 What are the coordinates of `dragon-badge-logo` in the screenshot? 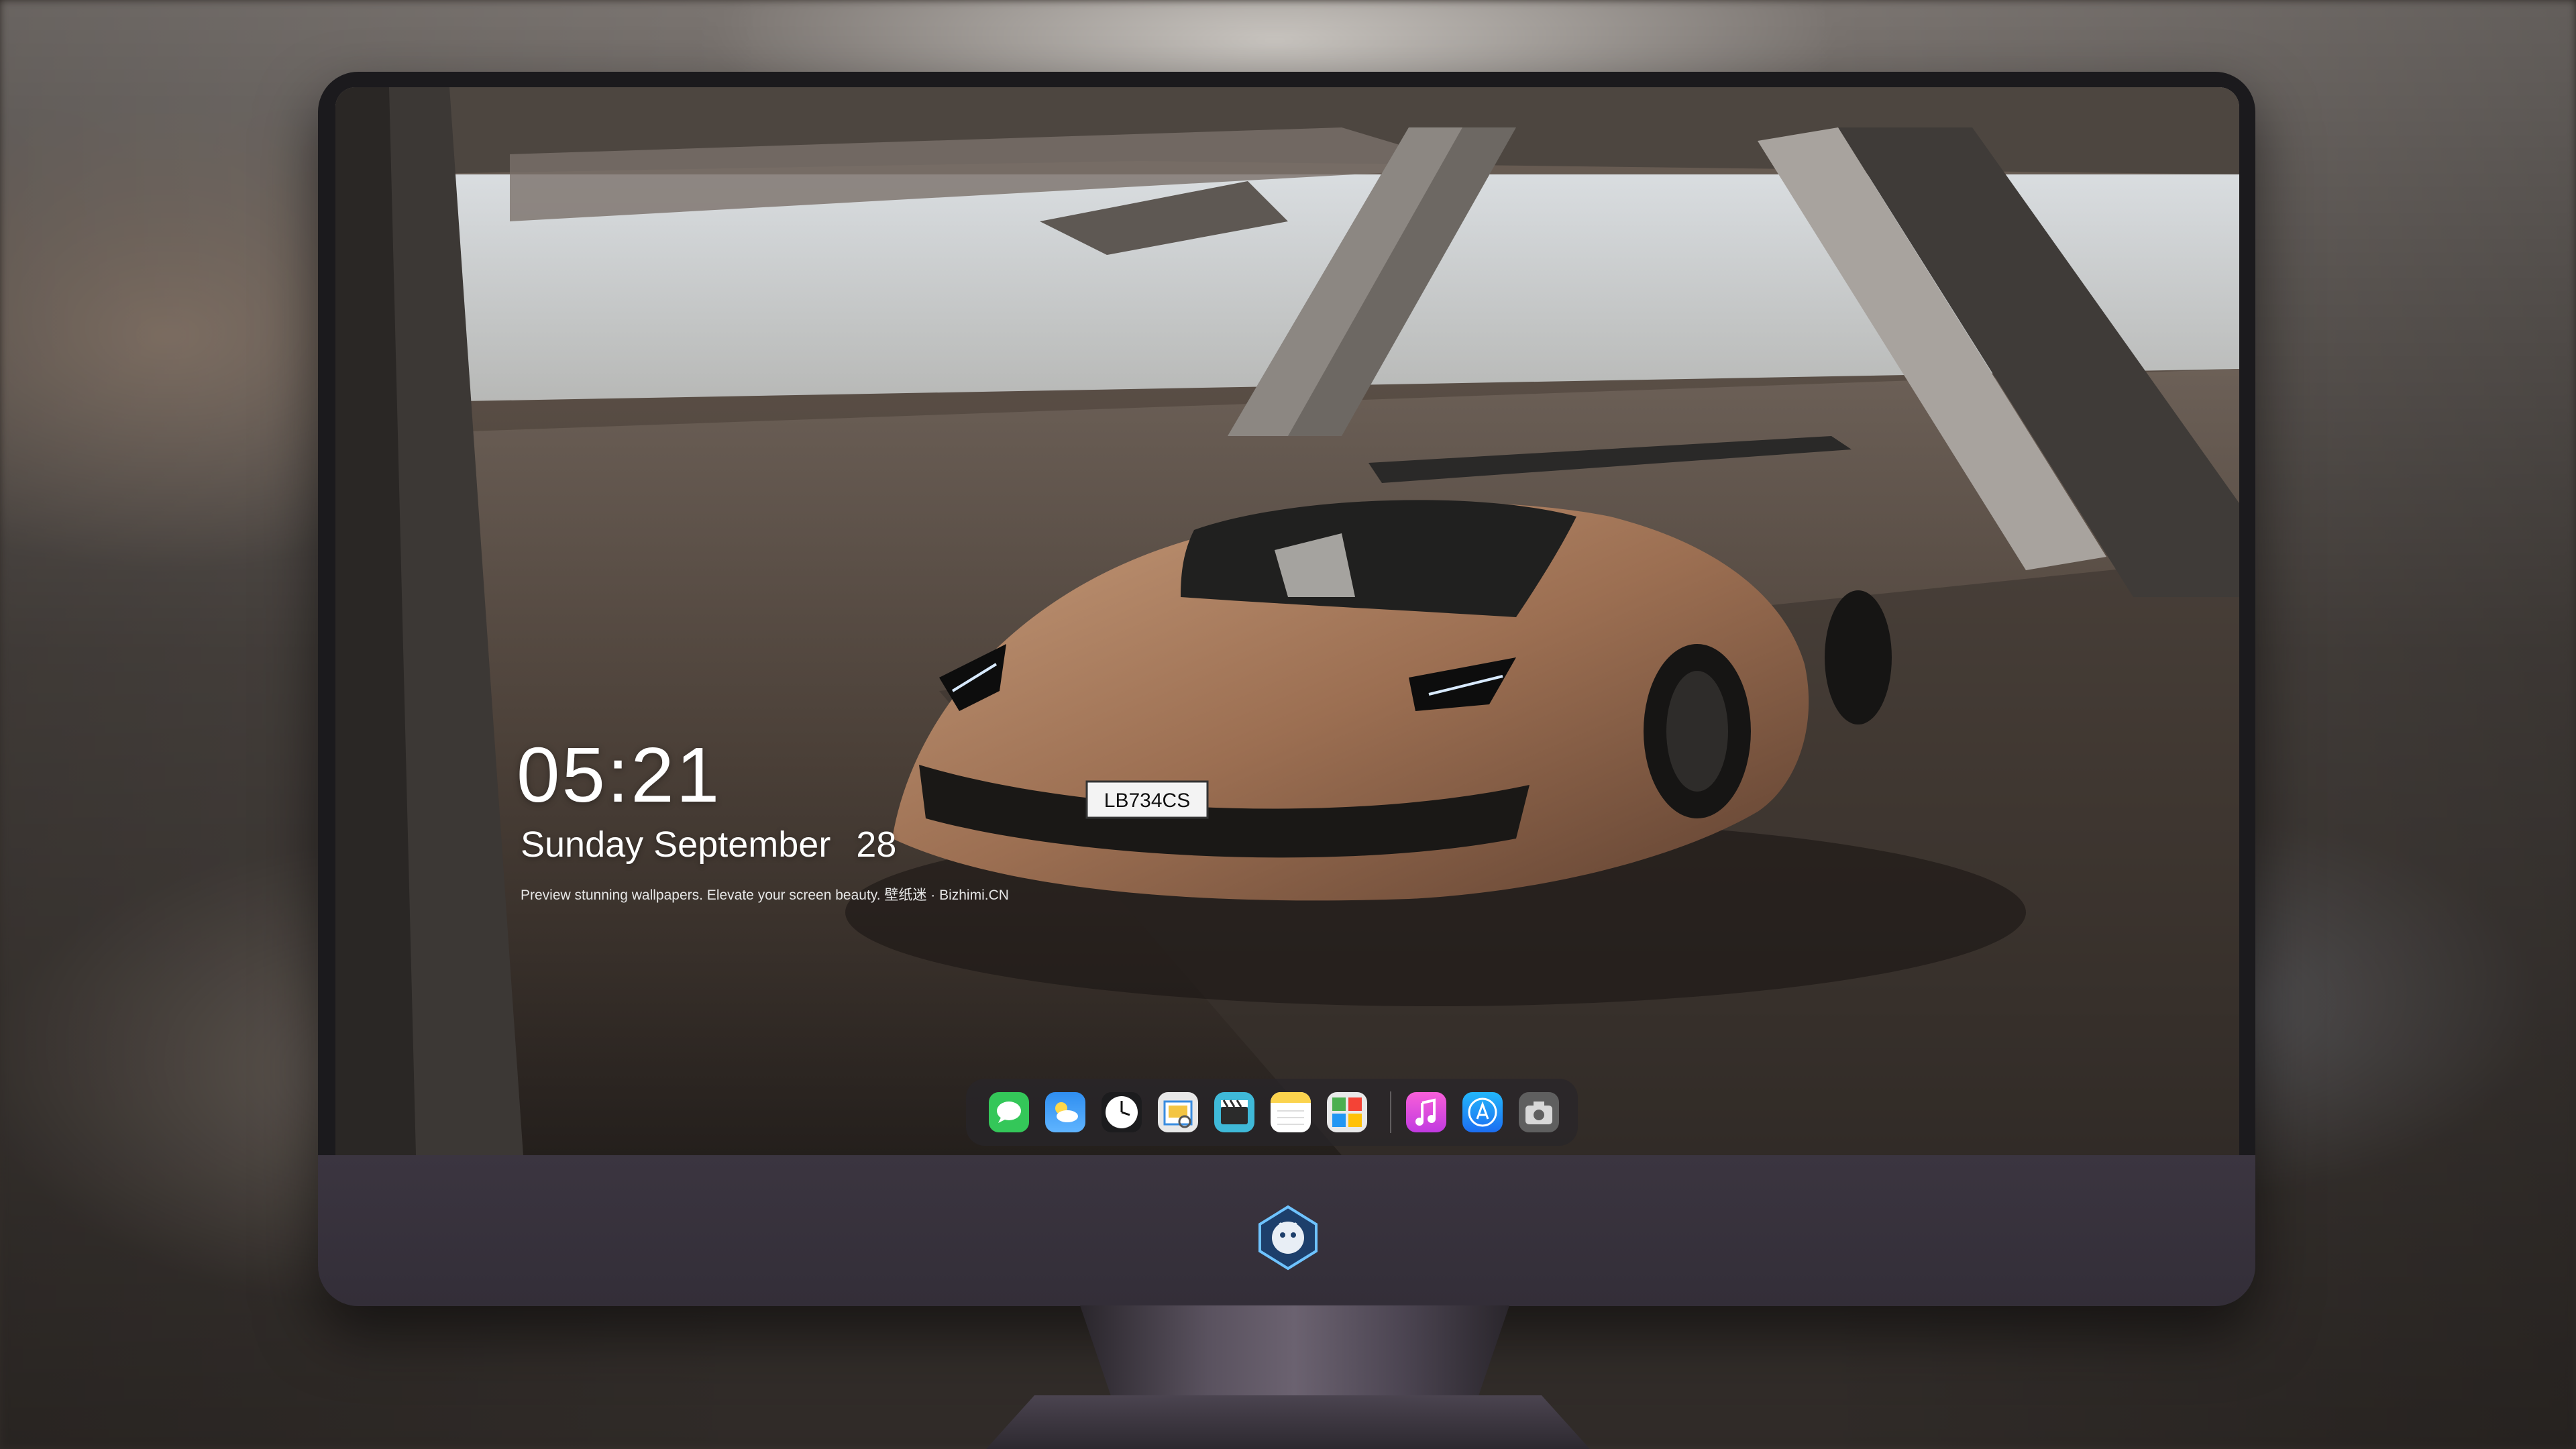 It's located at (1288, 1238).